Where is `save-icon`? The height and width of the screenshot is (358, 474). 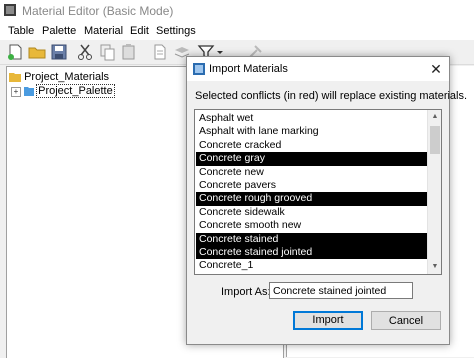
save-icon is located at coordinates (59, 52).